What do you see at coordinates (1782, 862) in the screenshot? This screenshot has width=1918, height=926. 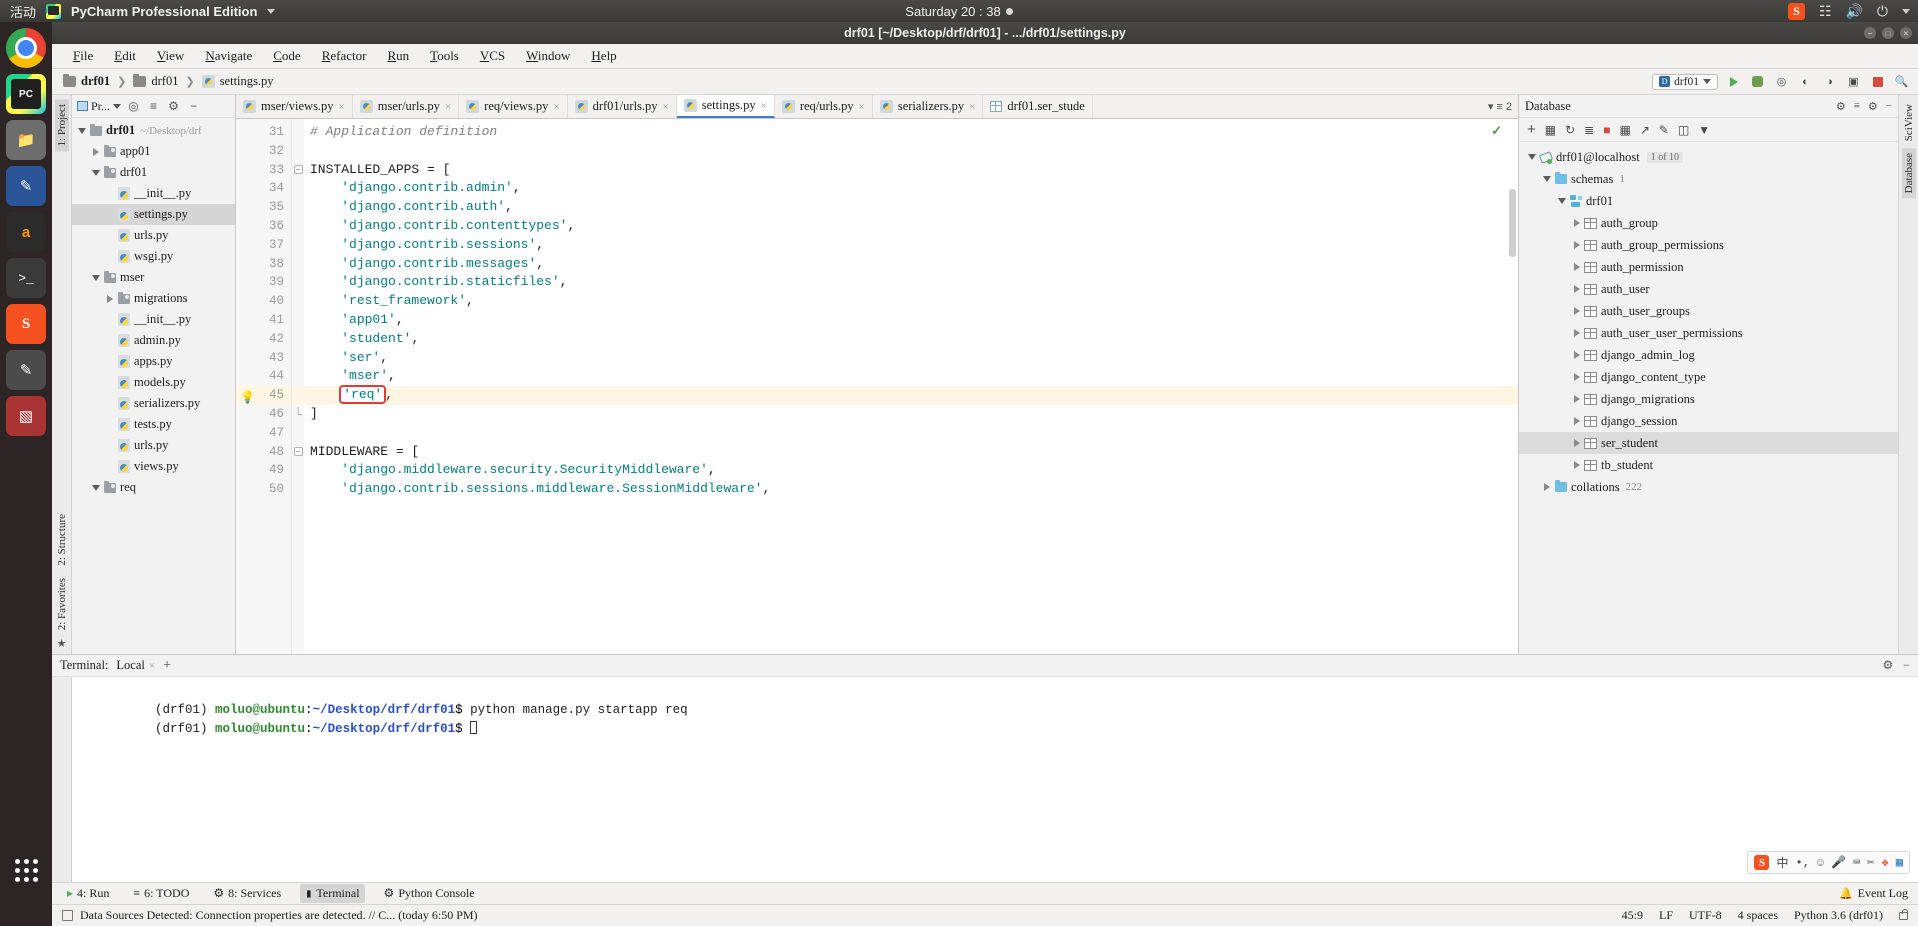 I see `ime-mode-chinese: 中` at bounding box center [1782, 862].